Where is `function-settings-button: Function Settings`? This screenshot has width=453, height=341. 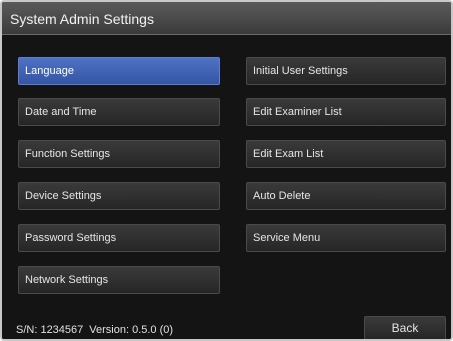 function-settings-button: Function Settings is located at coordinates (119, 154).